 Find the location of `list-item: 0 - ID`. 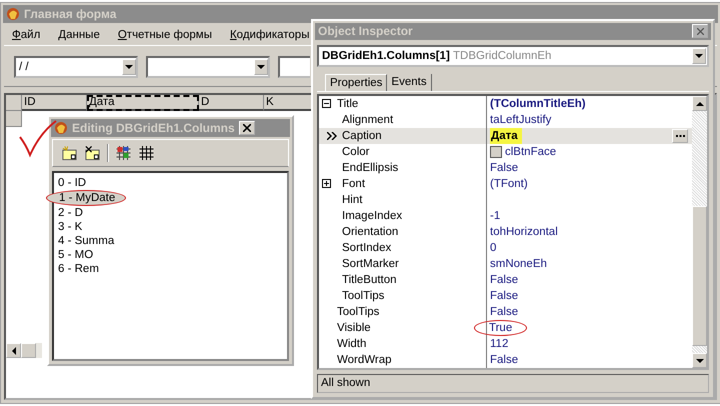

list-item: 0 - ID is located at coordinates (73, 183).